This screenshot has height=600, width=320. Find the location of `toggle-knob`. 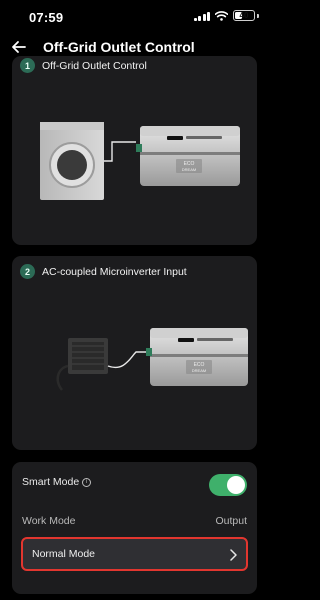

toggle-knob is located at coordinates (236, 485).